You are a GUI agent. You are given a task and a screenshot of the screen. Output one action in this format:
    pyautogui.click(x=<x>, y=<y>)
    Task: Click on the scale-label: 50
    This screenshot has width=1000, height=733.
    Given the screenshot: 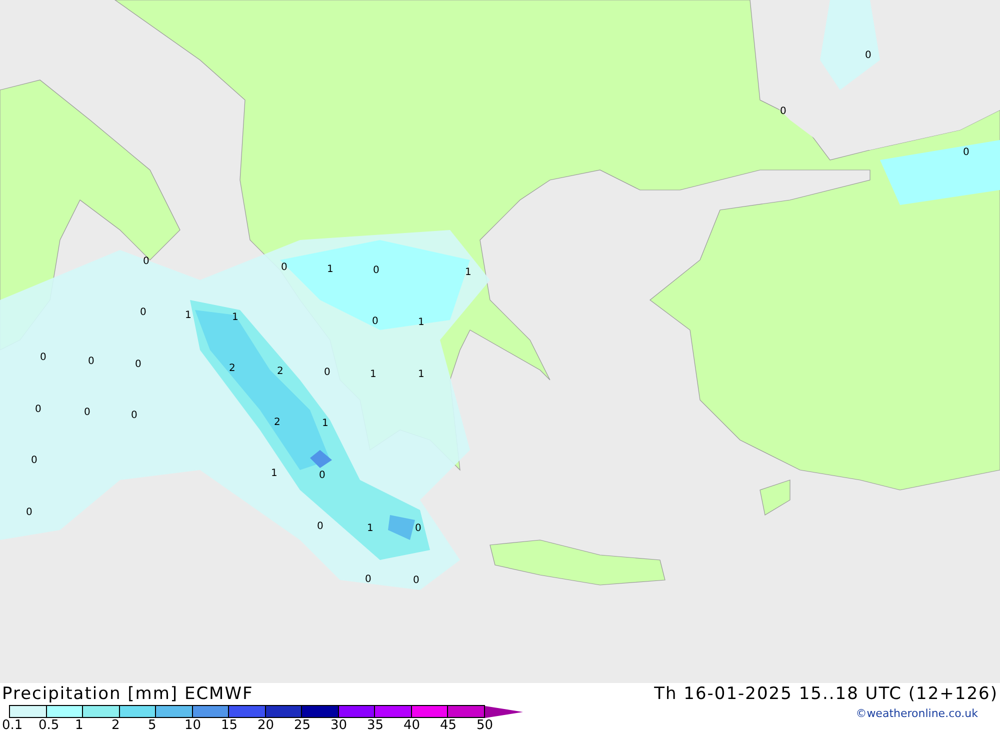 What is the action you would take?
    pyautogui.click(x=485, y=725)
    